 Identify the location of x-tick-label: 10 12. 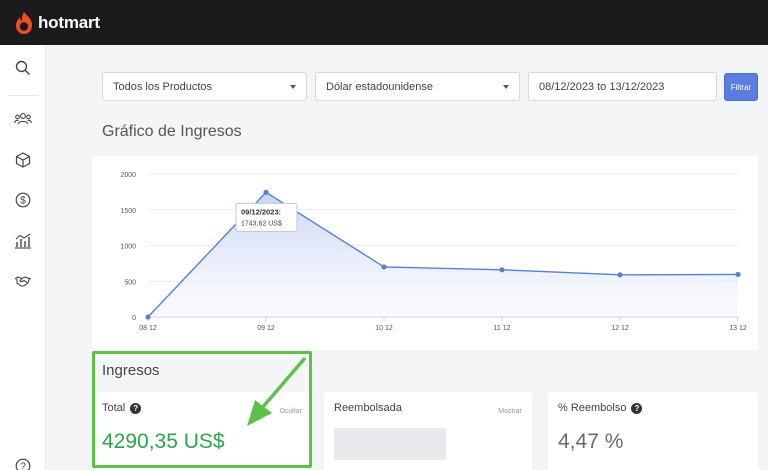
(384, 328).